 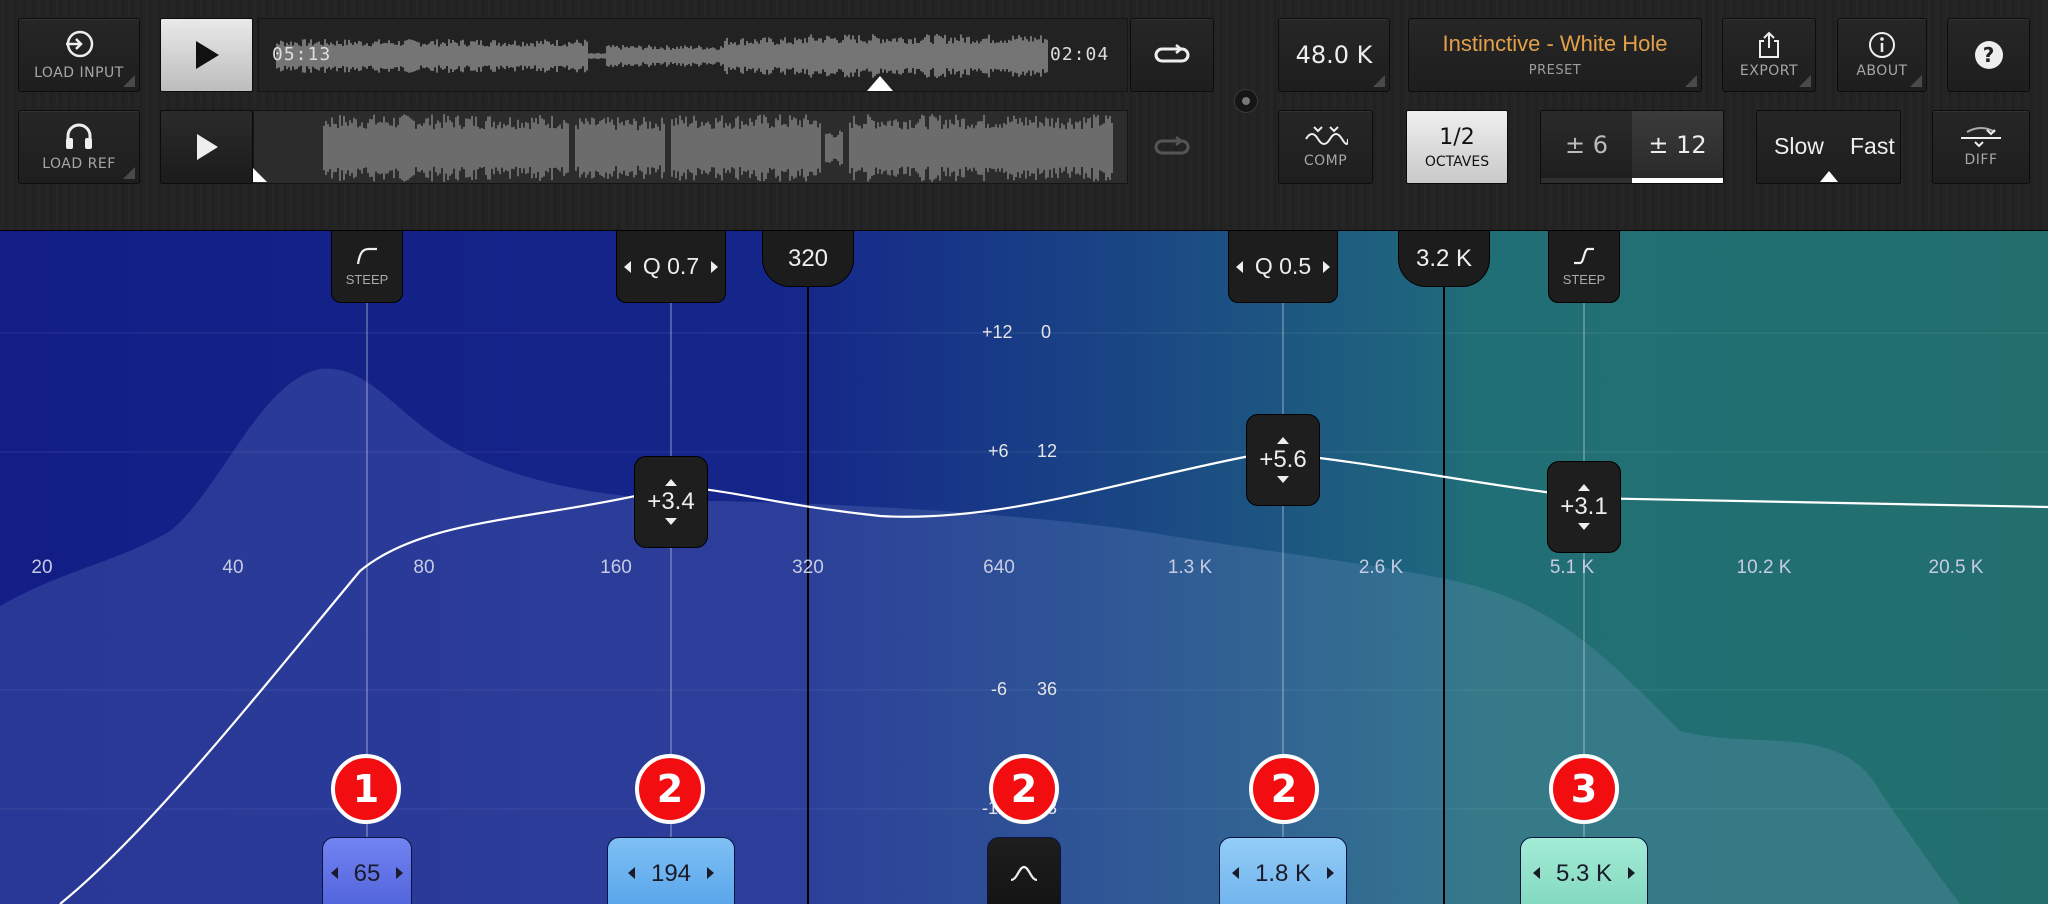 I want to click on band5-gain-handle: +3.1, so click(x=1584, y=507).